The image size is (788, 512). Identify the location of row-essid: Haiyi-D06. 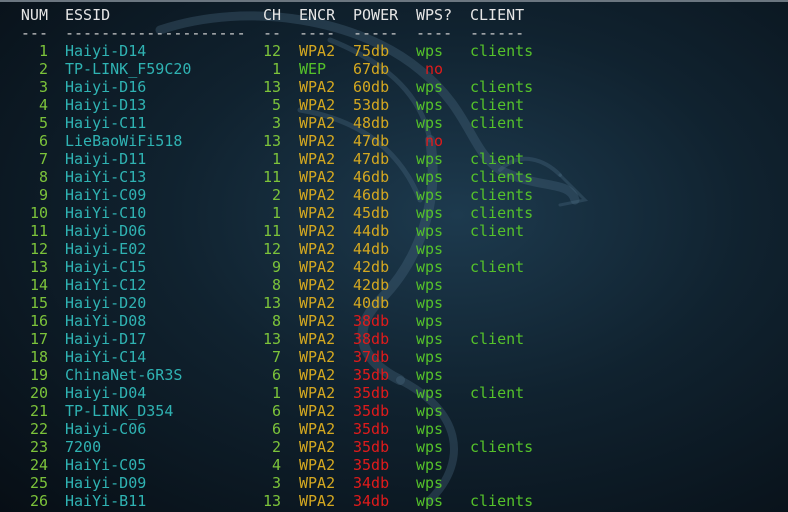
(106, 231).